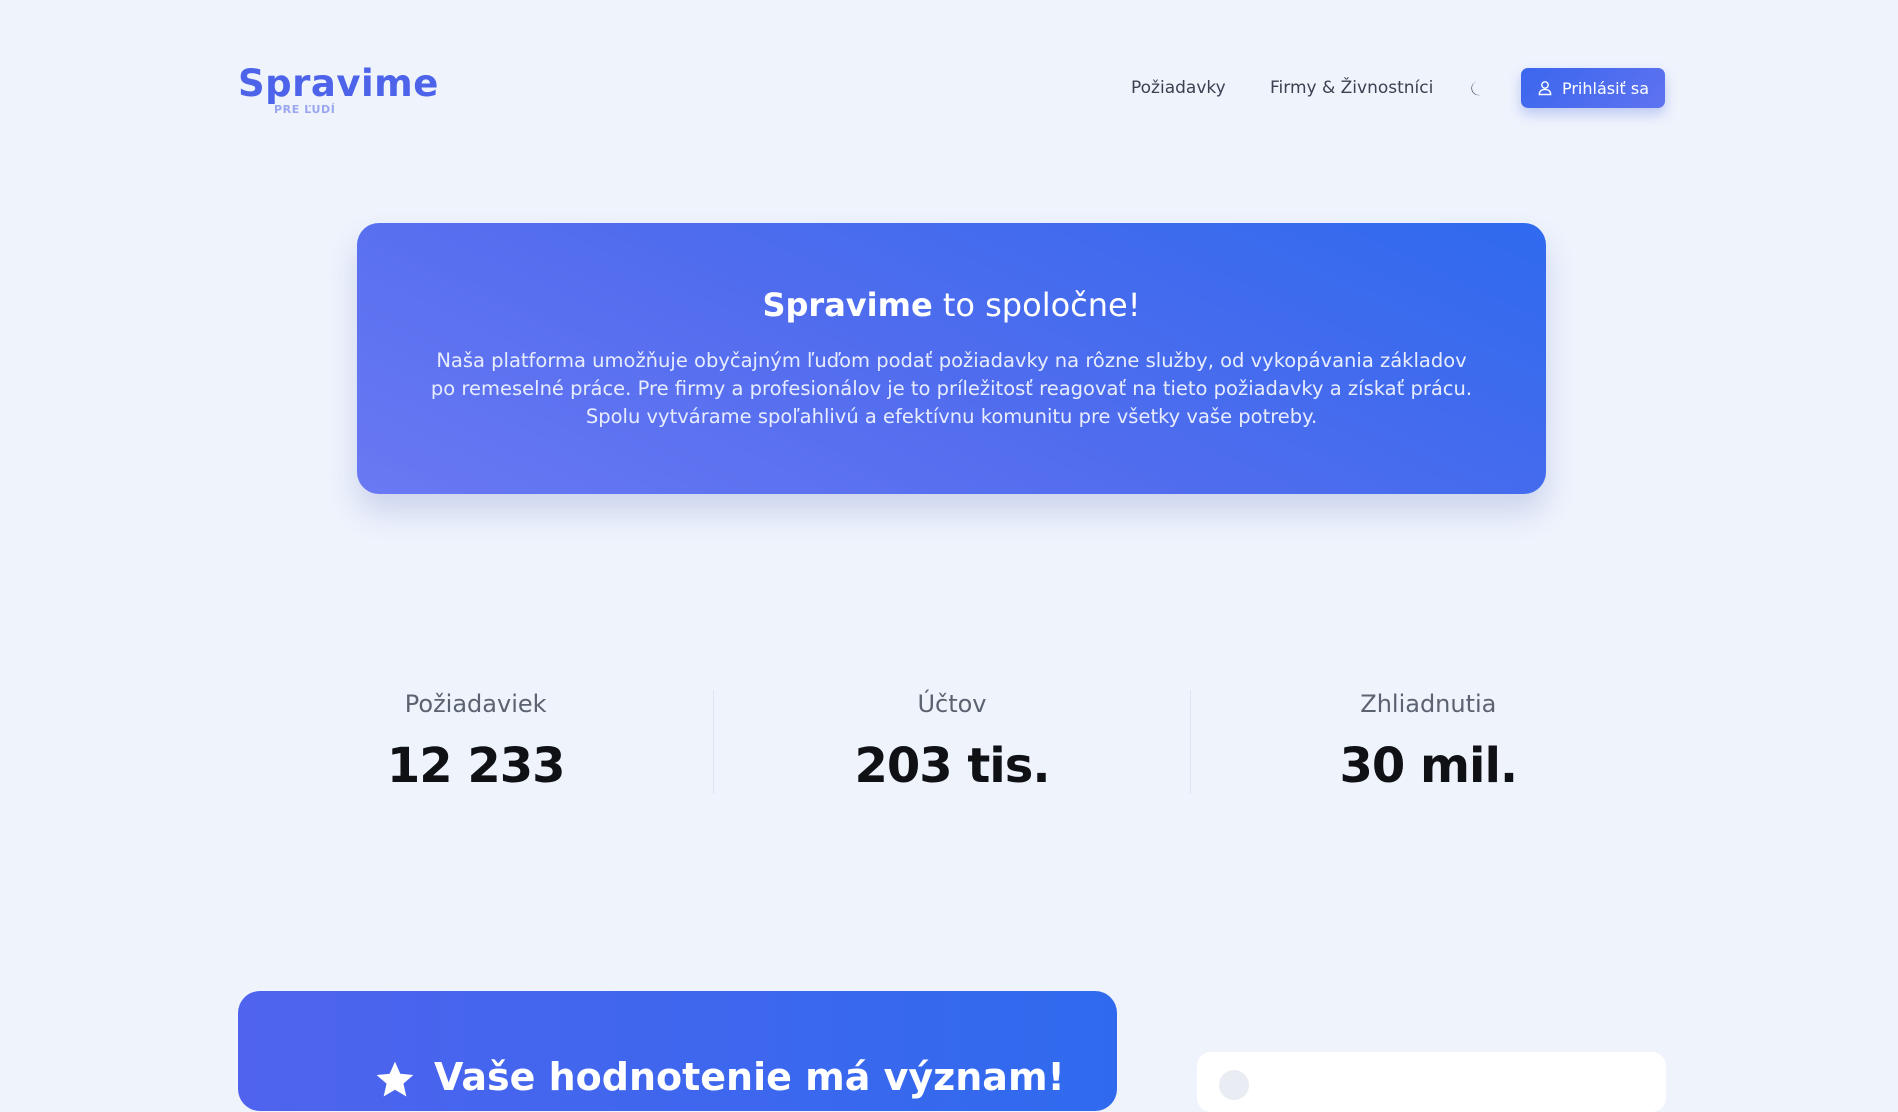 The height and width of the screenshot is (1112, 1898). I want to click on logo-wordmark: Spravime, so click(338, 83).